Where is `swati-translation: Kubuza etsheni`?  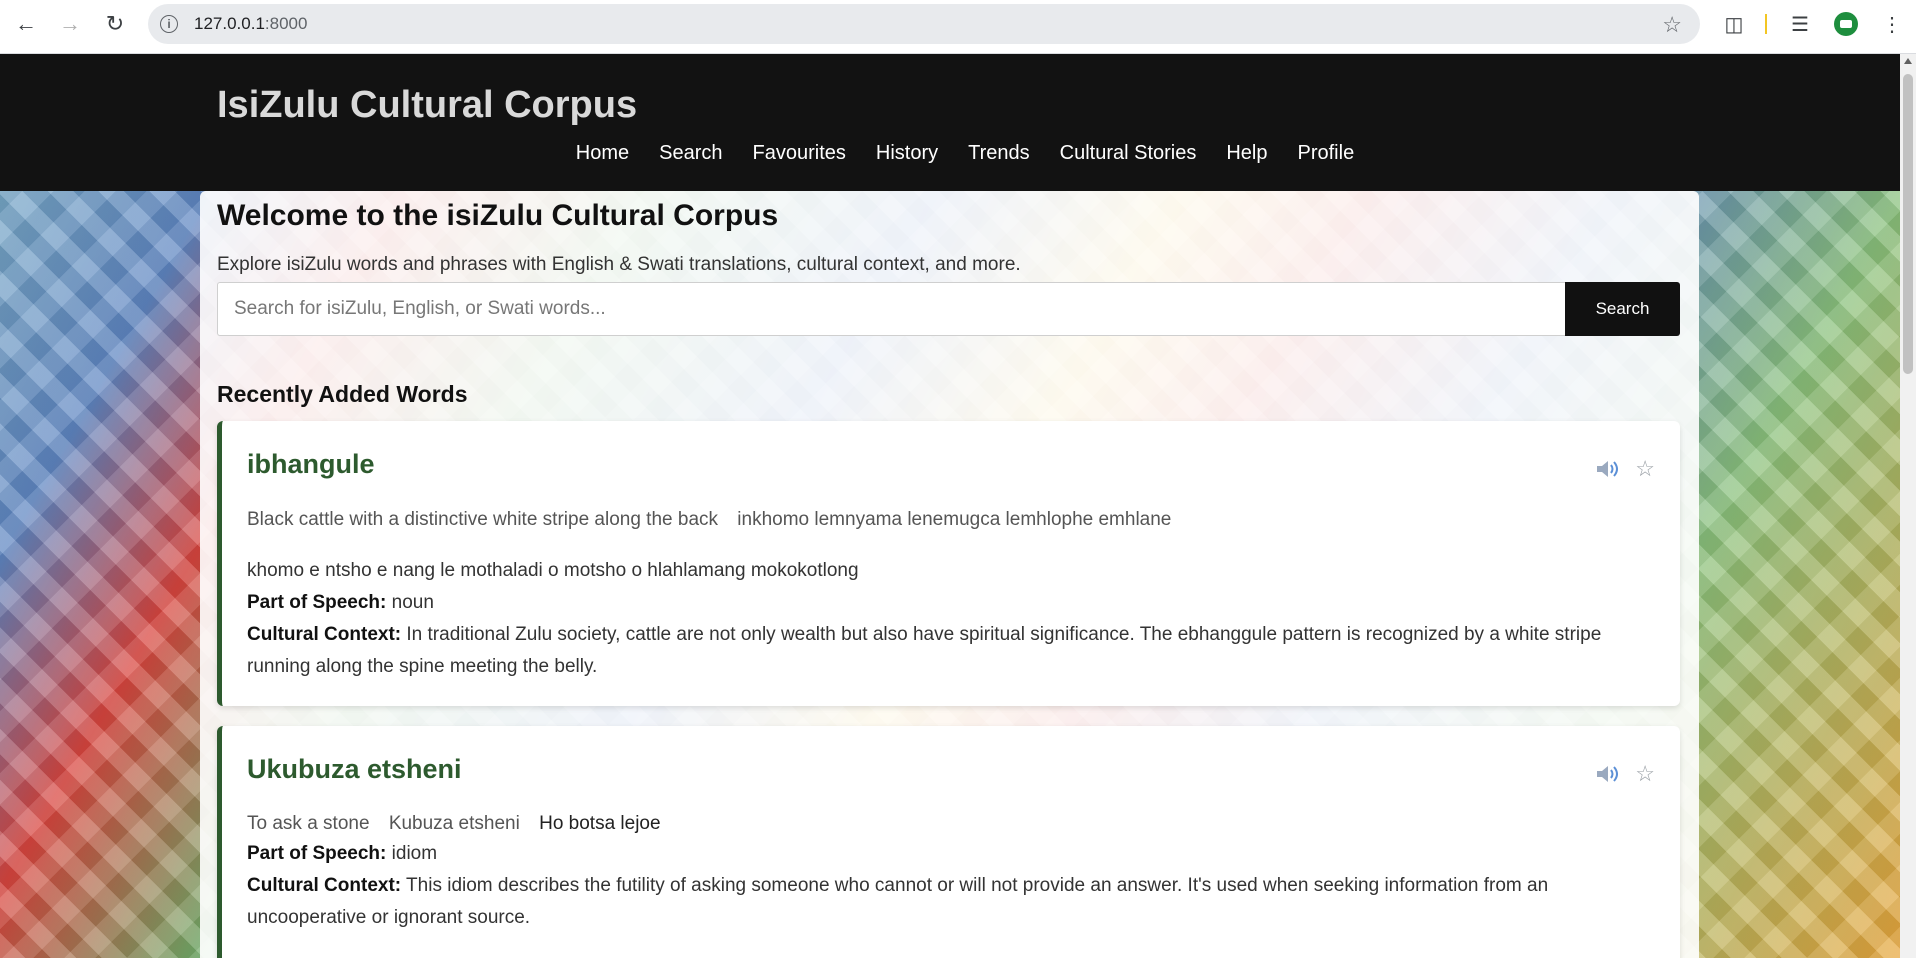 swati-translation: Kubuza etsheni is located at coordinates (454, 823).